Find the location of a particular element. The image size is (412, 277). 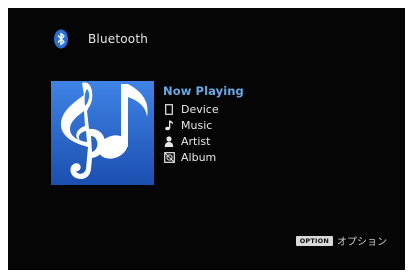

now-playing-title: Now Playing is located at coordinates (203, 91).